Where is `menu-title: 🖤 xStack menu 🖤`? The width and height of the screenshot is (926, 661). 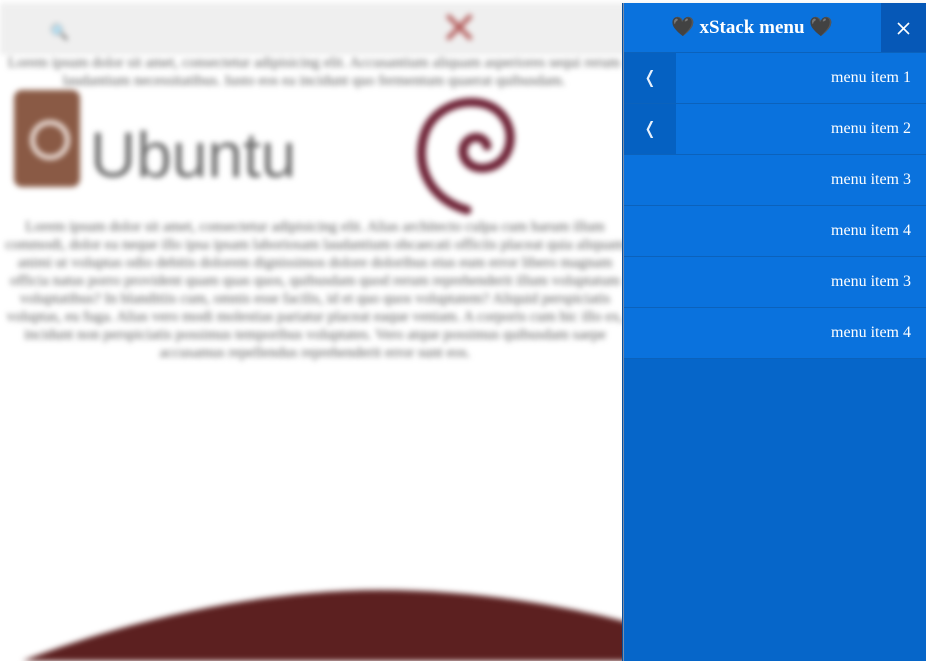
menu-title: 🖤 xStack menu 🖤 is located at coordinates (752, 27).